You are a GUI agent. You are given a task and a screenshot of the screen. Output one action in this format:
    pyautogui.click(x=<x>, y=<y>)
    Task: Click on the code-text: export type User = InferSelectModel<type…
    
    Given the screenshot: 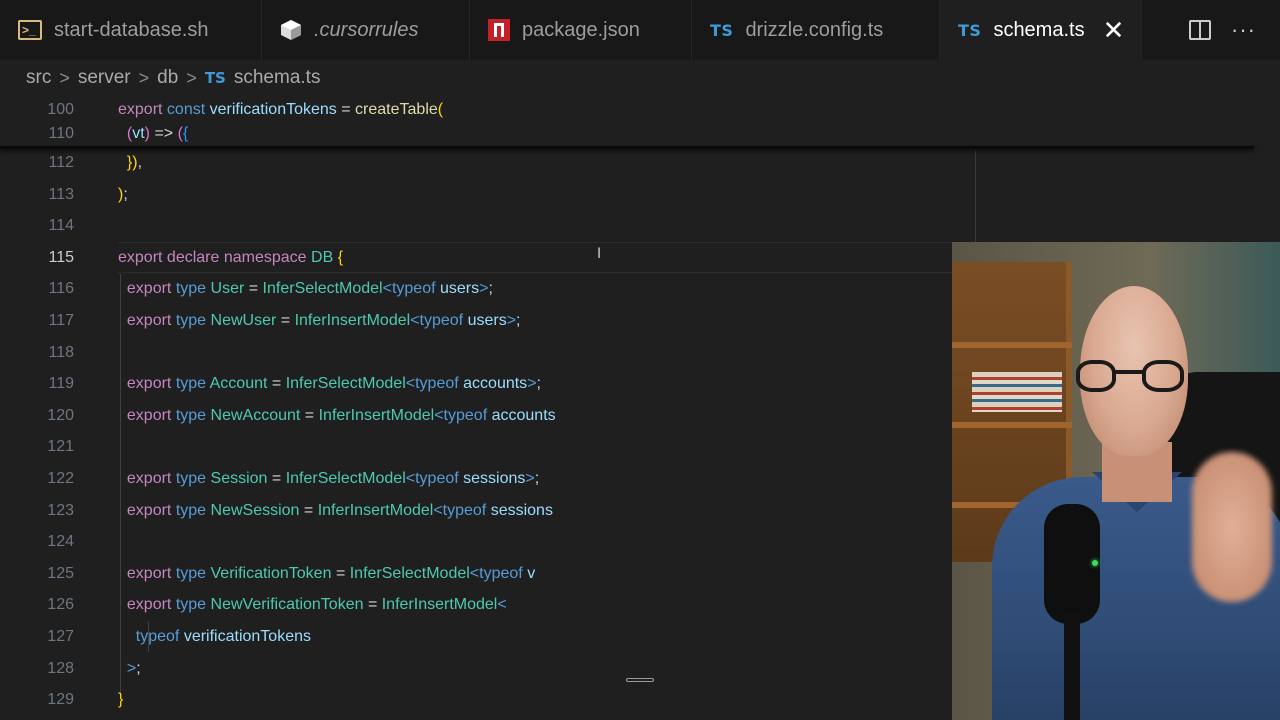 What is the action you would take?
    pyautogui.click(x=309, y=288)
    